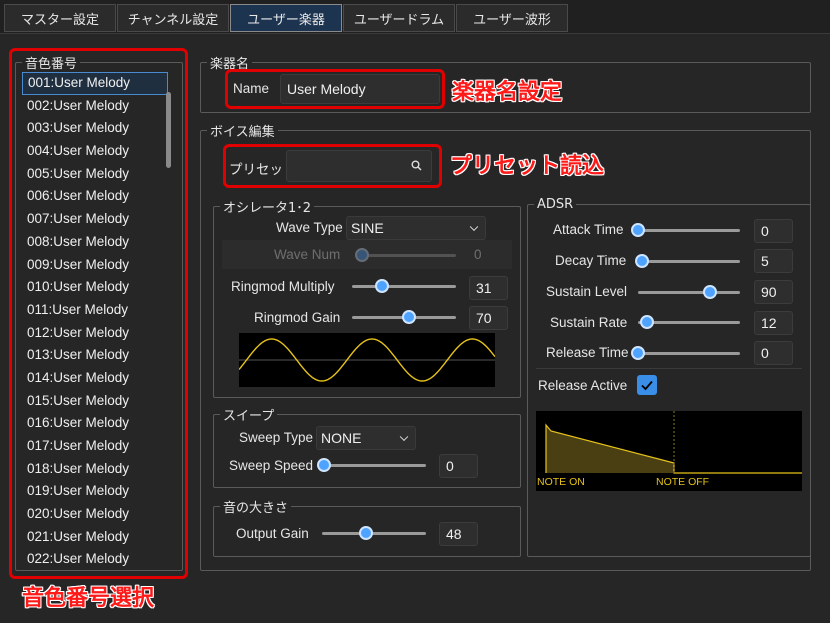 This screenshot has width=830, height=623. What do you see at coordinates (458, 466) in the screenshot?
I see `sweep-speed-input: 0` at bounding box center [458, 466].